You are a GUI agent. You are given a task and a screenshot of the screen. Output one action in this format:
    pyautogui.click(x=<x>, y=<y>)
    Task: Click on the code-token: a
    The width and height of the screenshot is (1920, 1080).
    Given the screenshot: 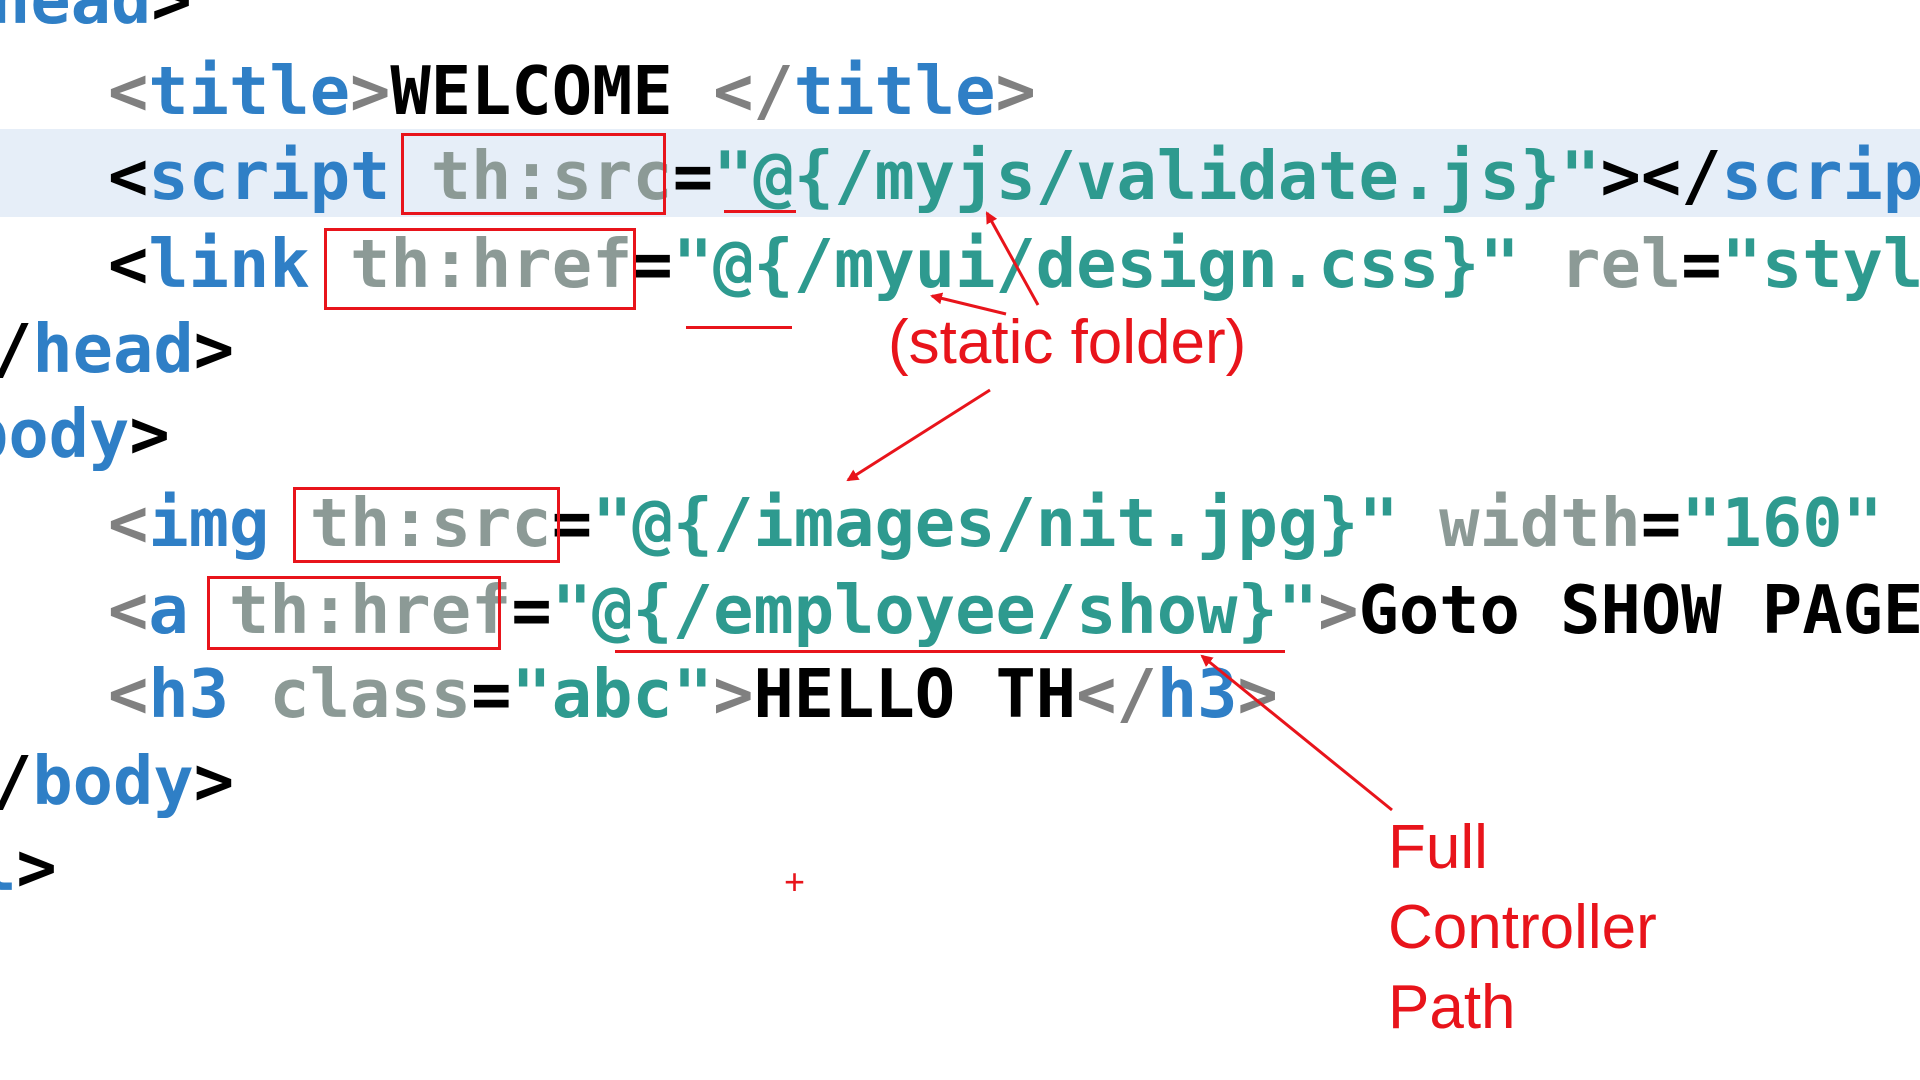 What is the action you would take?
    pyautogui.click(x=168, y=610)
    